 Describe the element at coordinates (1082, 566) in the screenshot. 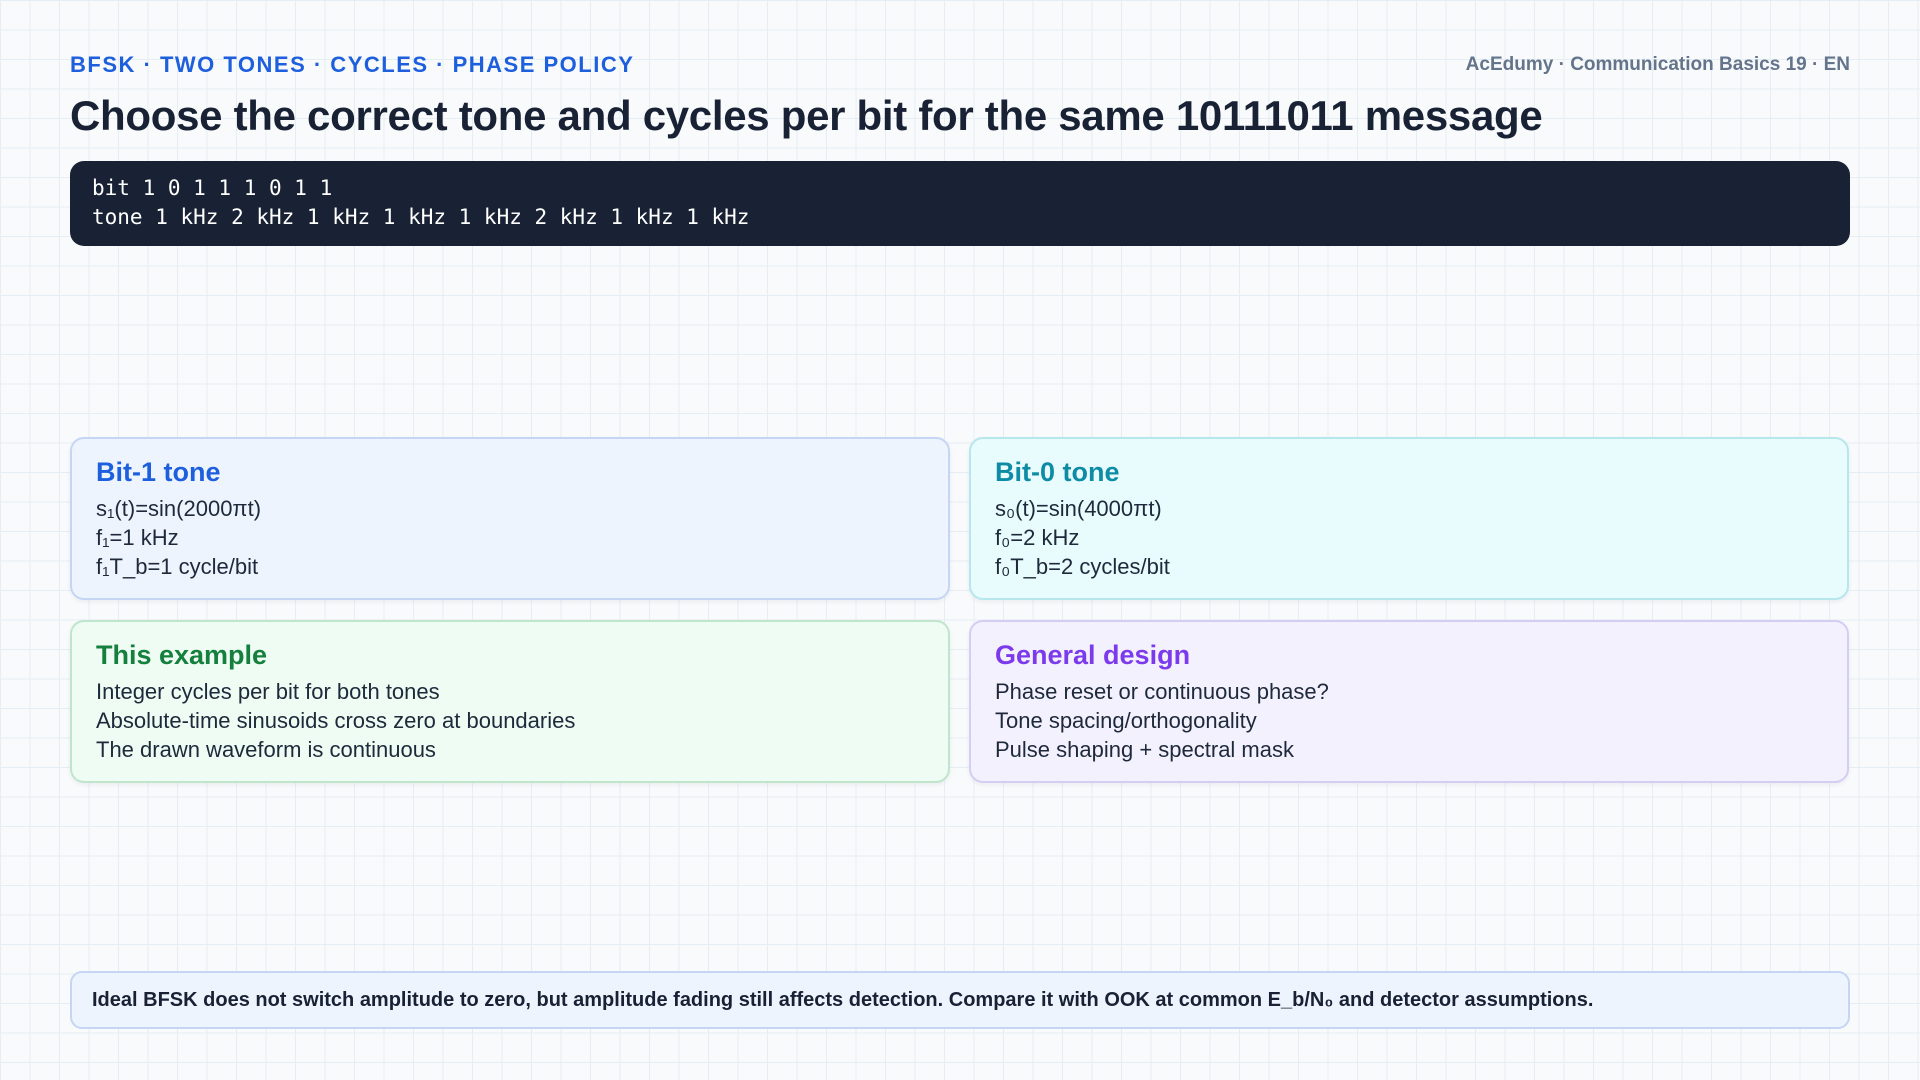

I see `card-line: f₀T_b=2 cycles/bit` at that location.